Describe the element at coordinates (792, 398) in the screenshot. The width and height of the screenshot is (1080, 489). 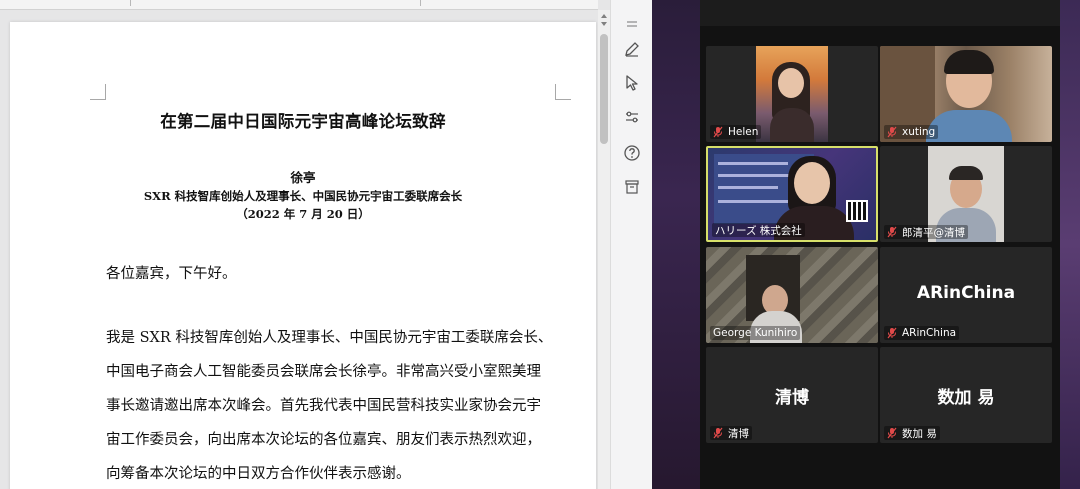
I see `participant-display-name: 清博` at that location.